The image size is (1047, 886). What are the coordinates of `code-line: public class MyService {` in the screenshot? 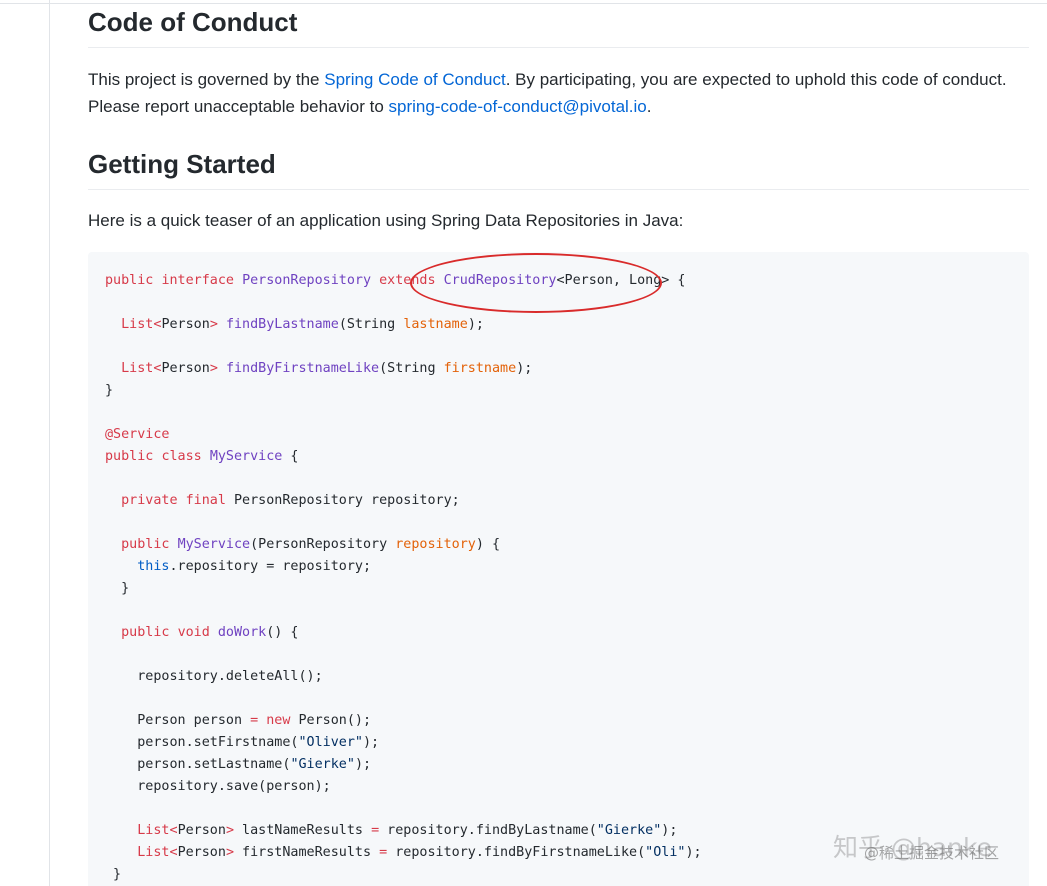 It's located at (202, 456).